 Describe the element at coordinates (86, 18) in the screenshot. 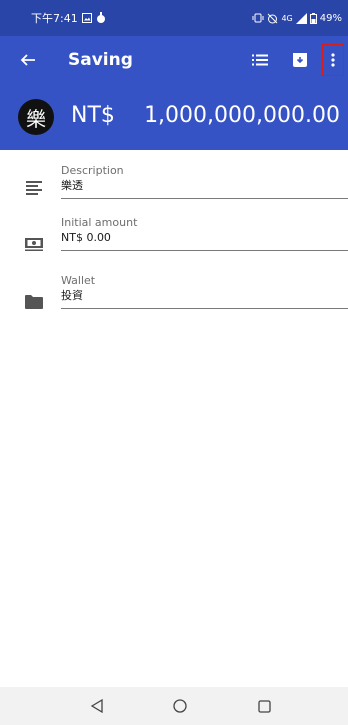

I see `image-notification-icon` at that location.